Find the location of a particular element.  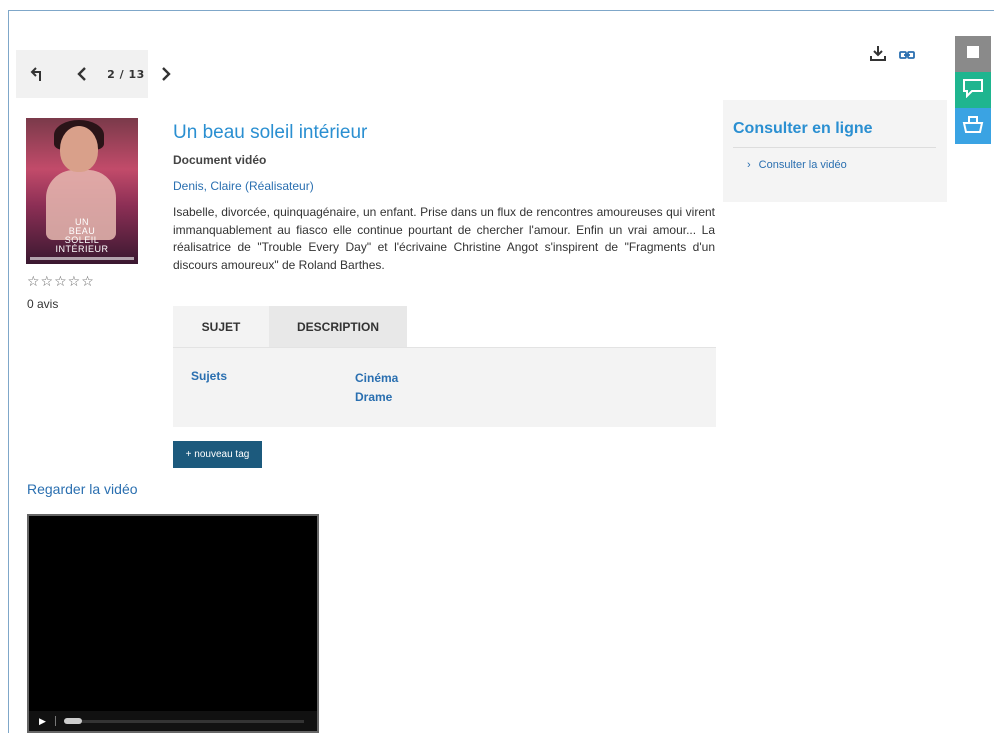

subjects-list: Cinéma Drame is located at coordinates (376, 388).